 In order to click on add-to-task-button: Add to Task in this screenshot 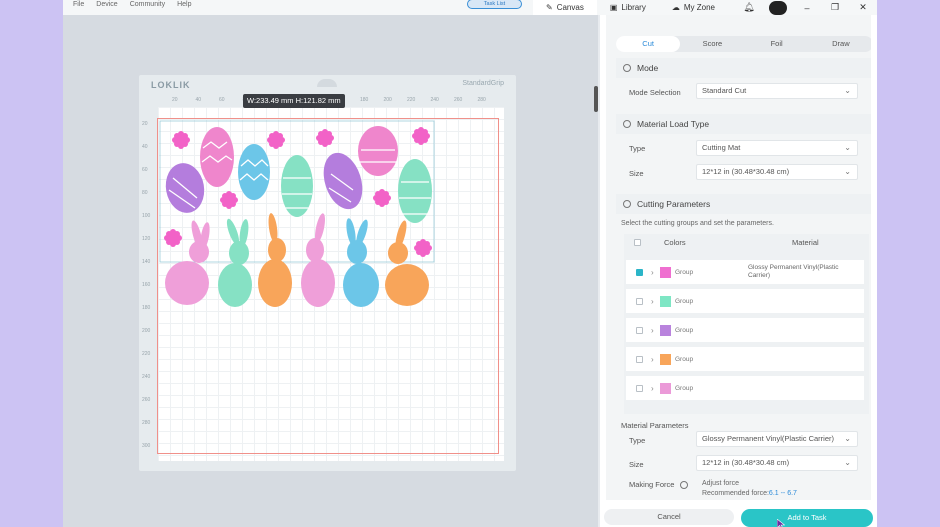, I will do `click(807, 518)`.